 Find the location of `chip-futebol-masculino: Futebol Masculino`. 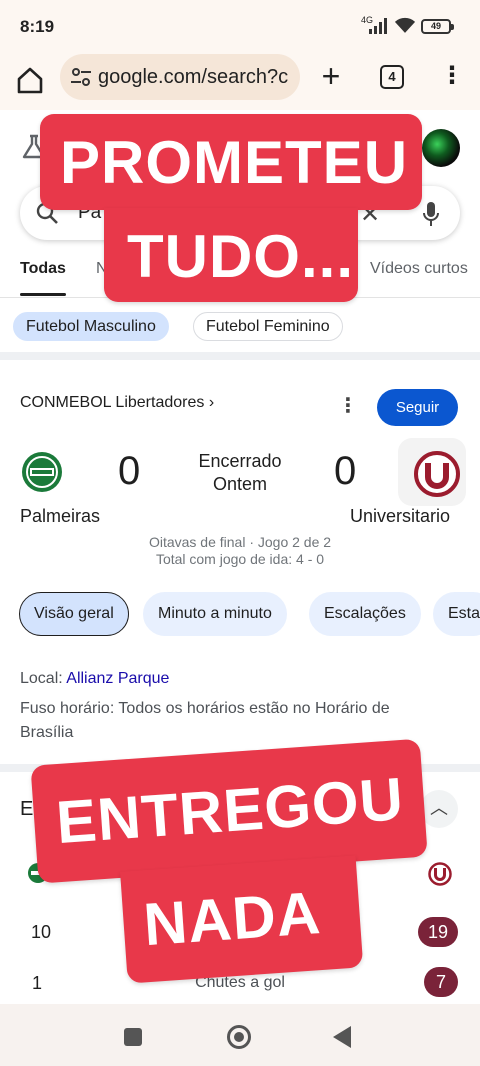

chip-futebol-masculino: Futebol Masculino is located at coordinates (91, 326).